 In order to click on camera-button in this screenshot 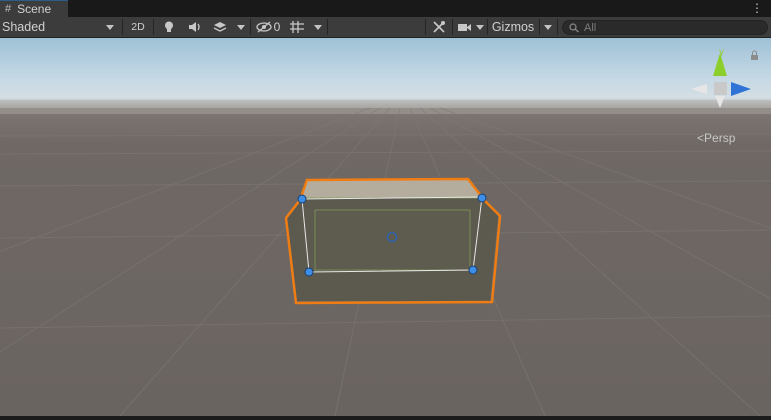, I will do `click(464, 27)`.